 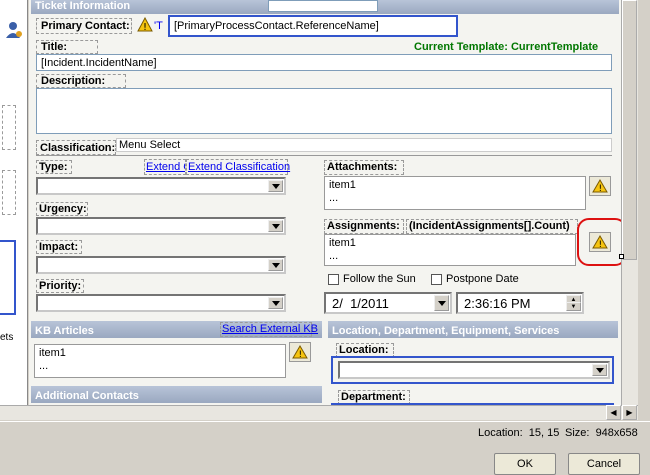 What do you see at coordinates (506, 47) in the screenshot?
I see `current-template-text: Current Template: CurrentTemplate` at bounding box center [506, 47].